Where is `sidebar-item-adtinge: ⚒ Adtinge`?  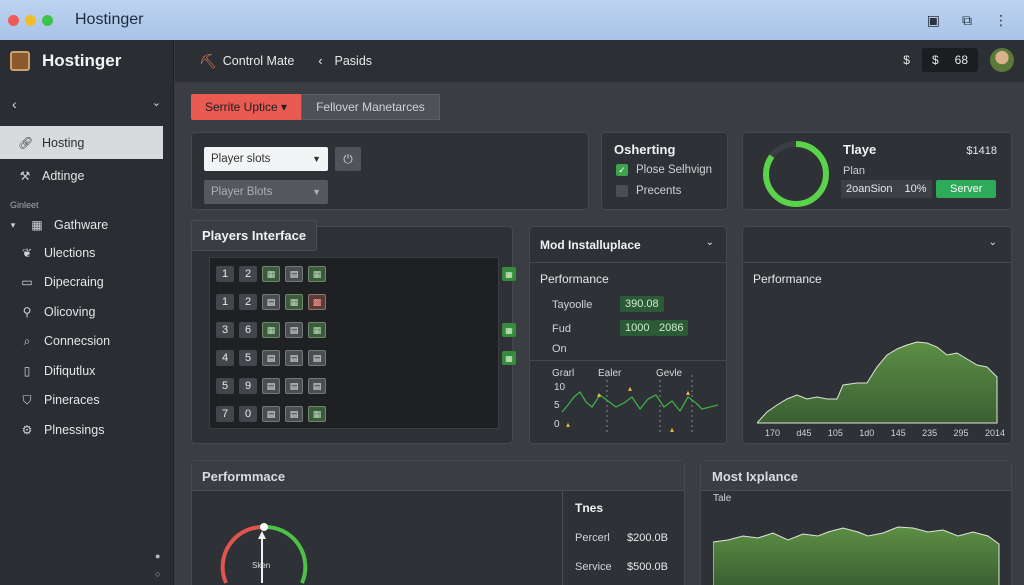
sidebar-item-adtinge: ⚒ Adtinge is located at coordinates (86, 175).